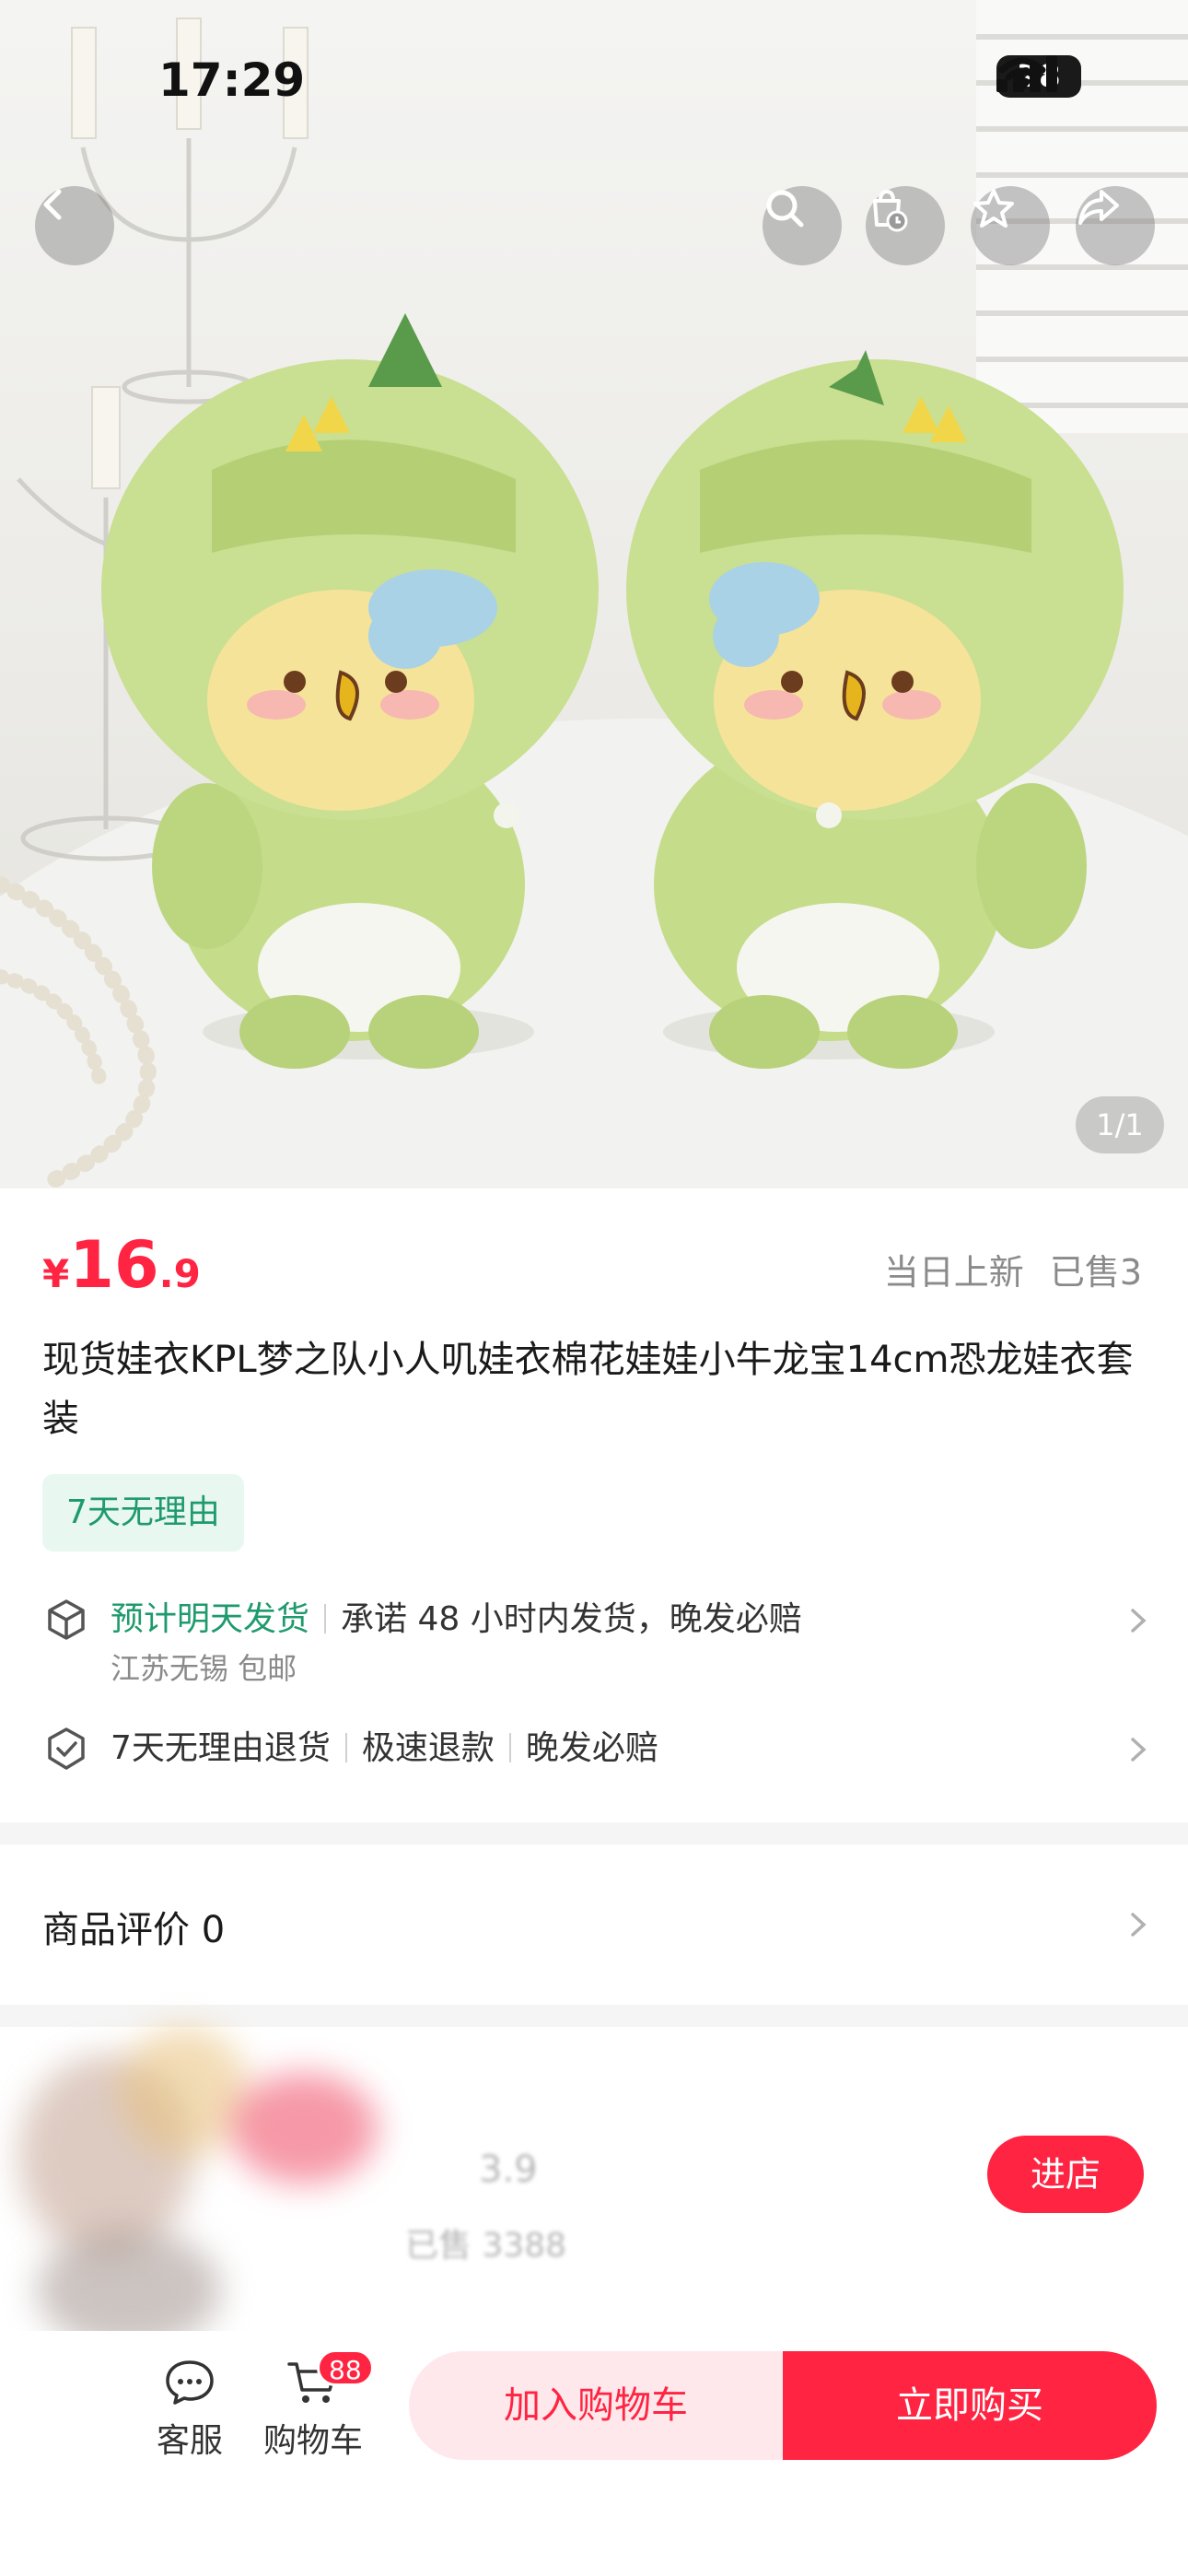 Image resolution: width=1188 pixels, height=2576 pixels. I want to click on guarantee-row: 7天无理由退货 极速退款 晚发必赔, so click(596, 1749).